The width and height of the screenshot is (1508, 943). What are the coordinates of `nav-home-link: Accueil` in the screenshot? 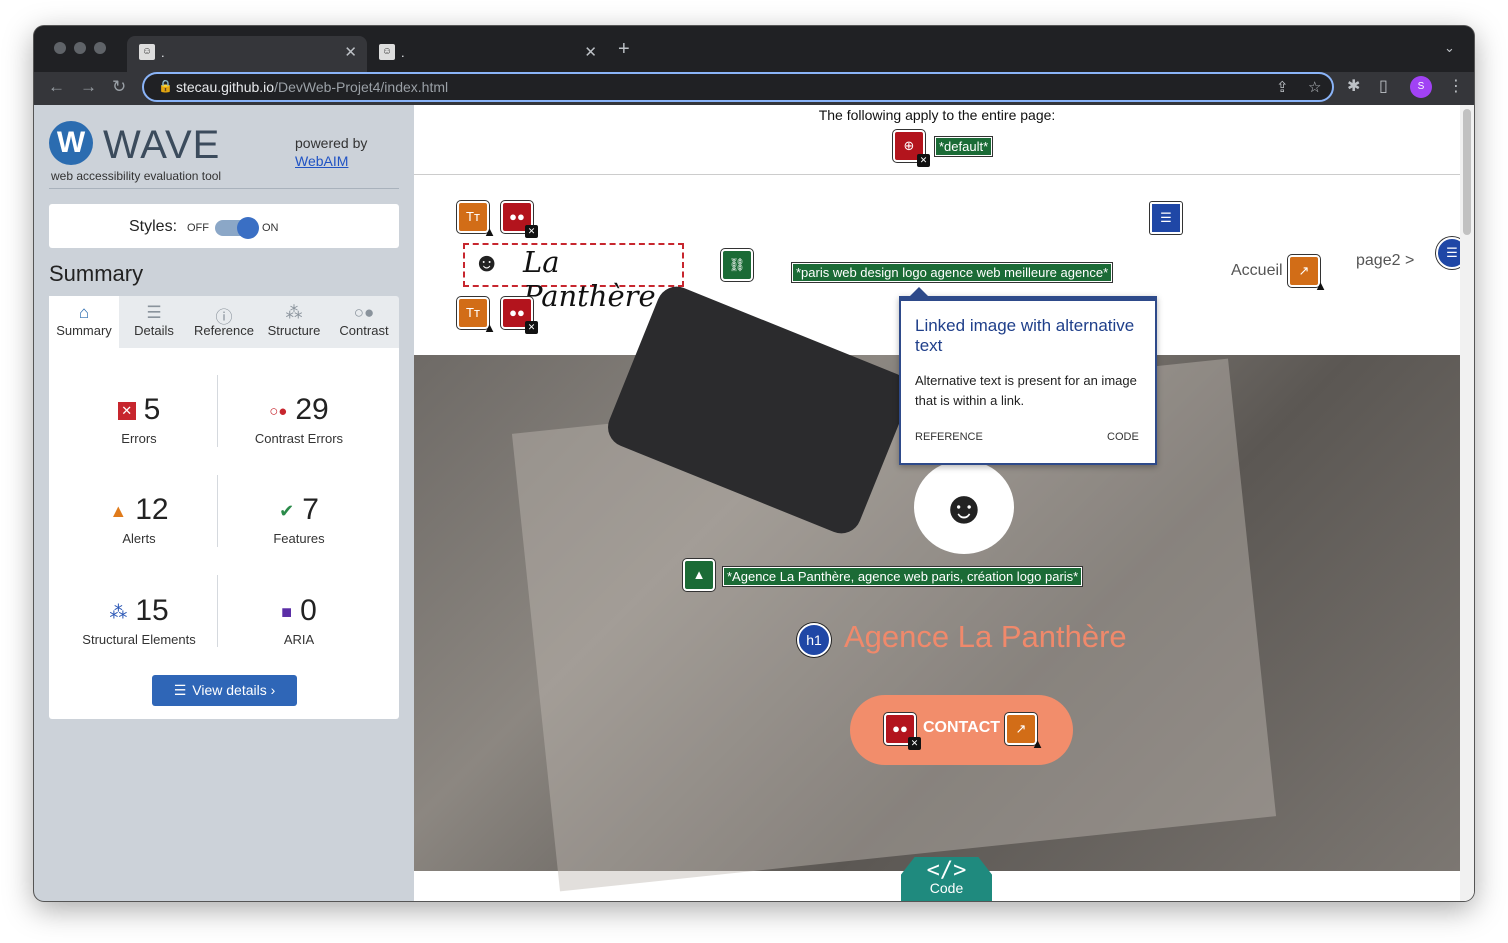 It's located at (1257, 271).